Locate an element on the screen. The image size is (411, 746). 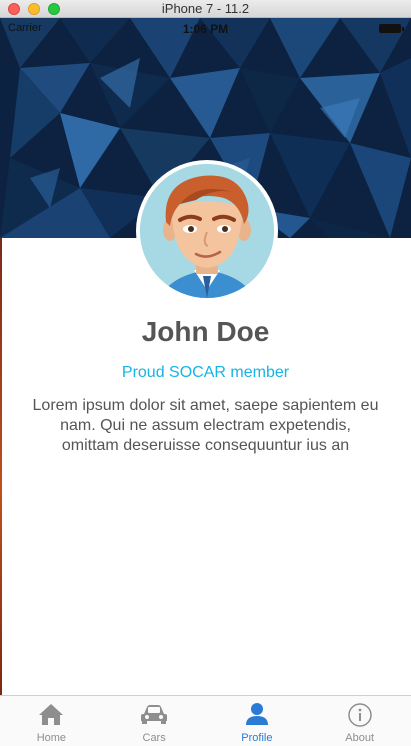
left-edge-strip is located at coordinates (1, 492).